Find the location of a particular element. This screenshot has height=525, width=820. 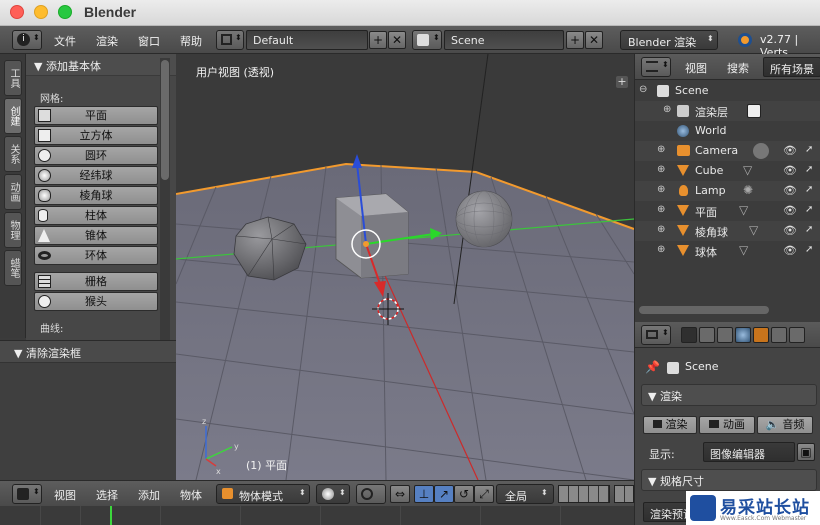

add-cylinder-button: 柱体 is located at coordinates (96, 215).